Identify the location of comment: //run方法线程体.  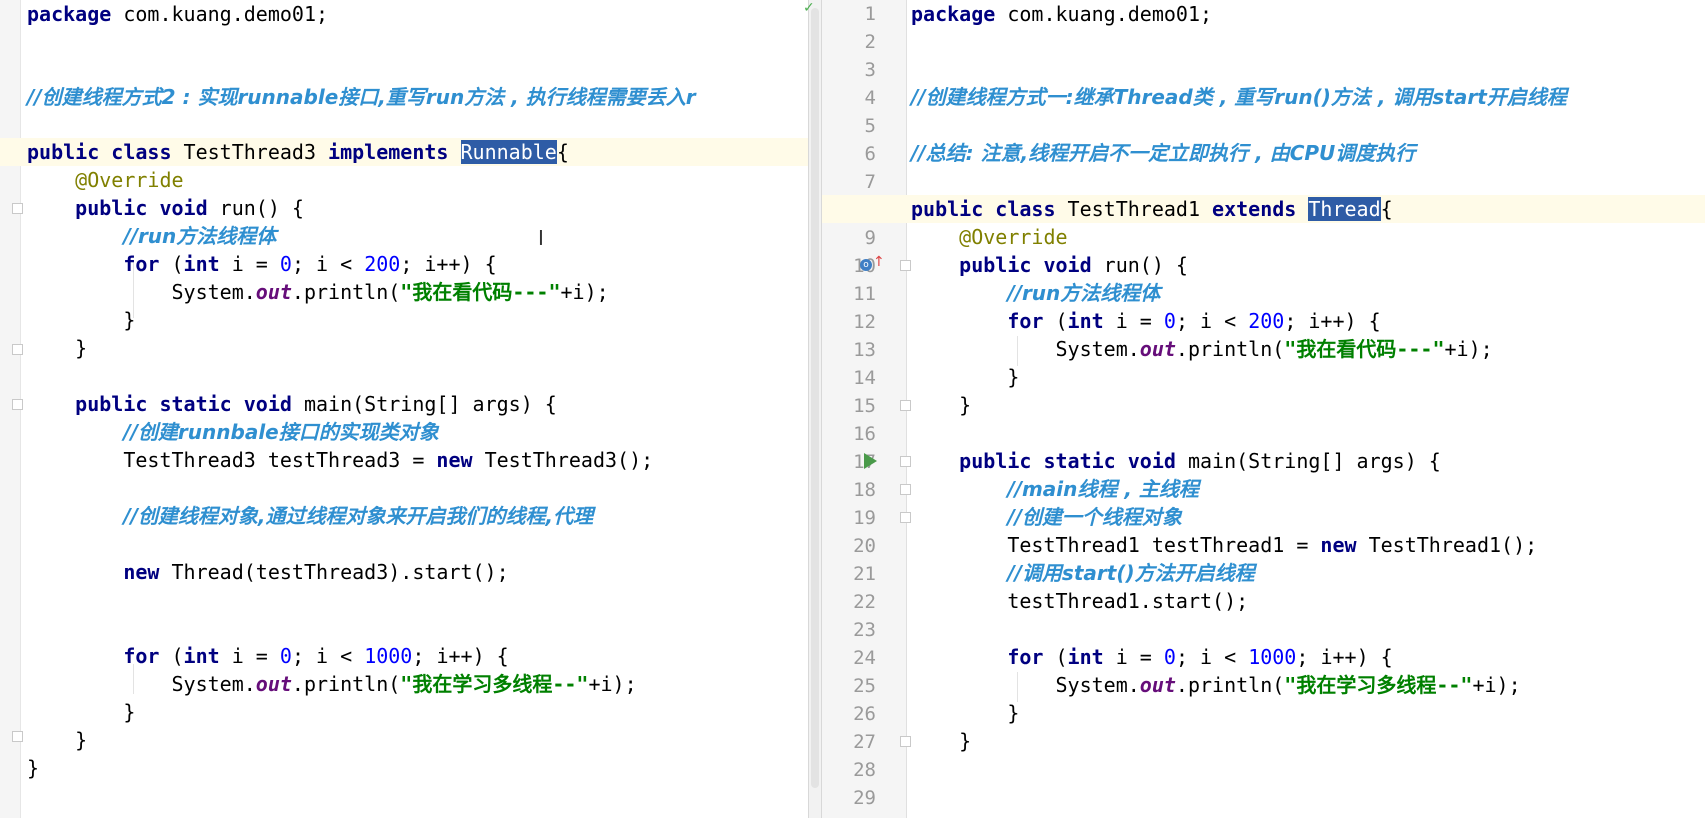
(200, 236).